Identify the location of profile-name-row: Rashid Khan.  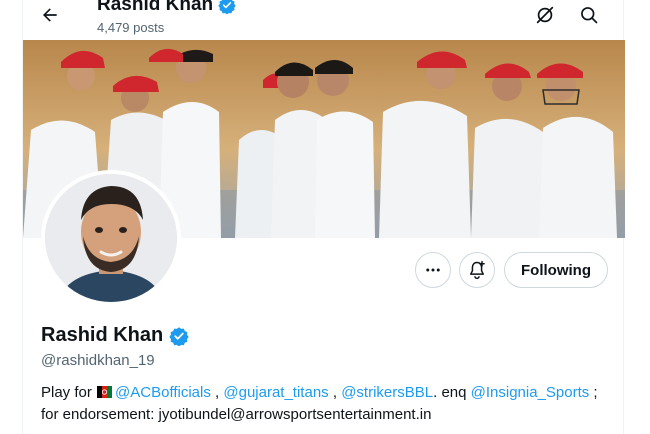
(115, 335).